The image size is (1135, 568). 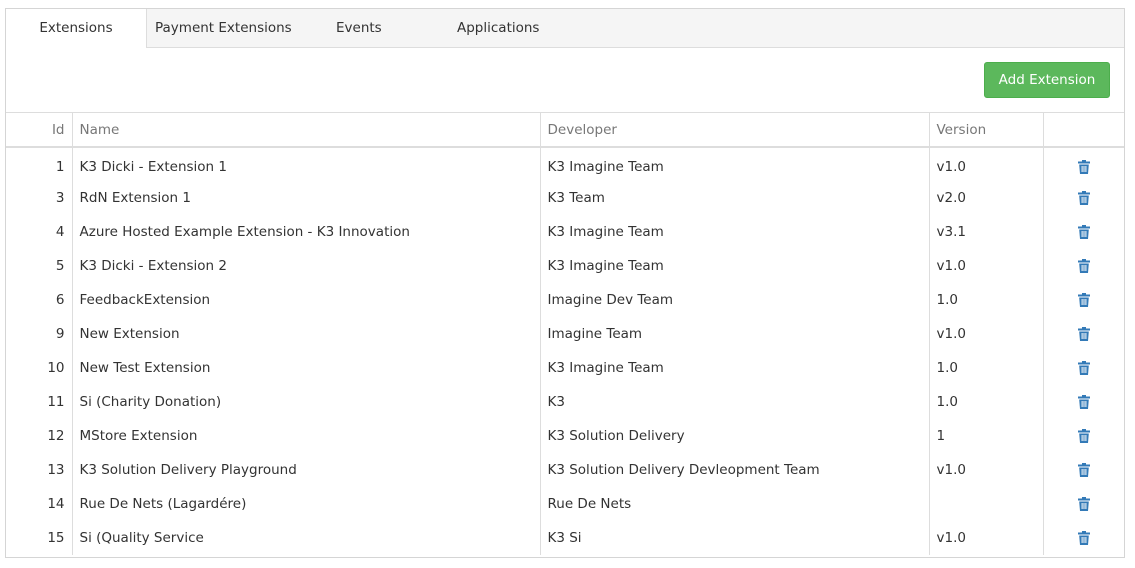 I want to click on cell-version: v2.0, so click(x=986, y=198).